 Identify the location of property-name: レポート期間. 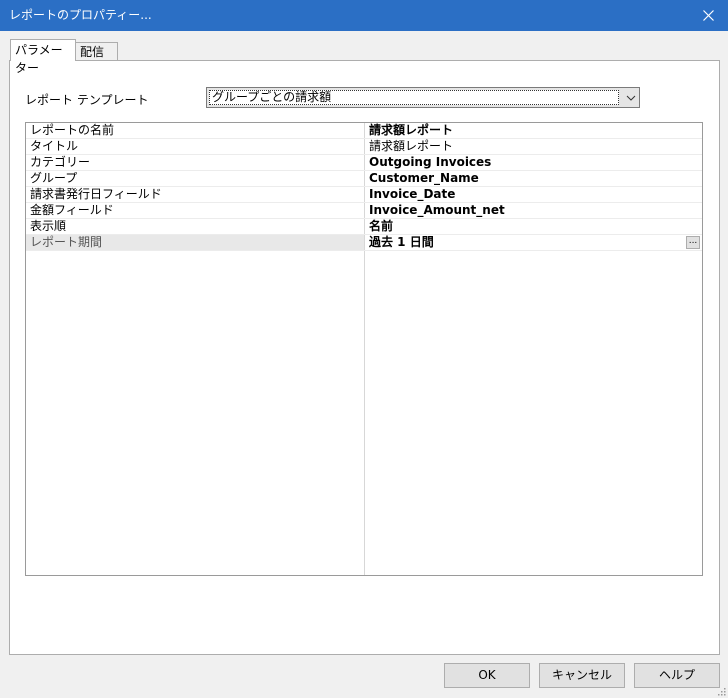
(66, 242).